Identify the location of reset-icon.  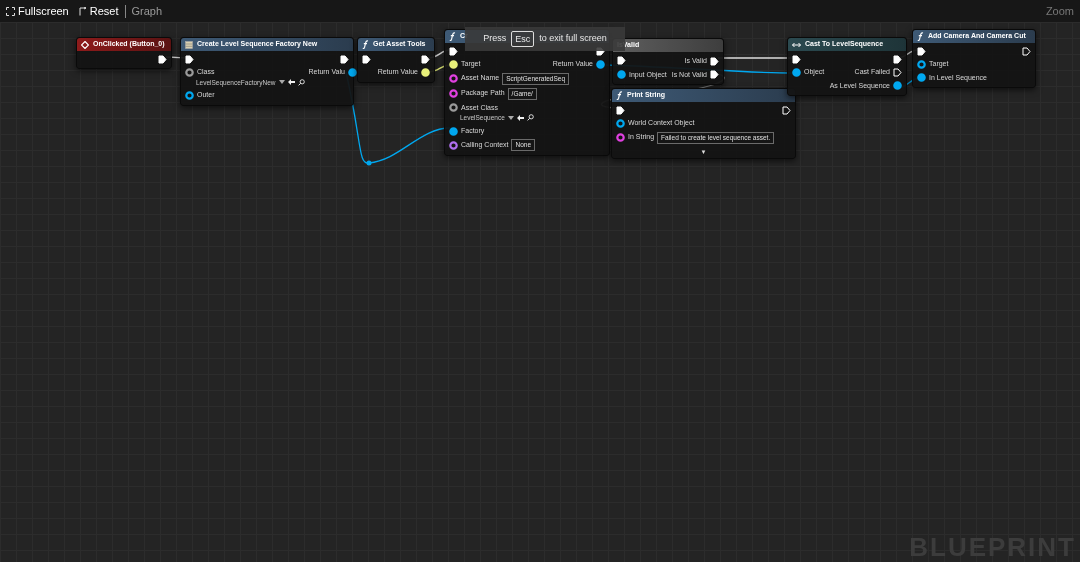
(82, 11).